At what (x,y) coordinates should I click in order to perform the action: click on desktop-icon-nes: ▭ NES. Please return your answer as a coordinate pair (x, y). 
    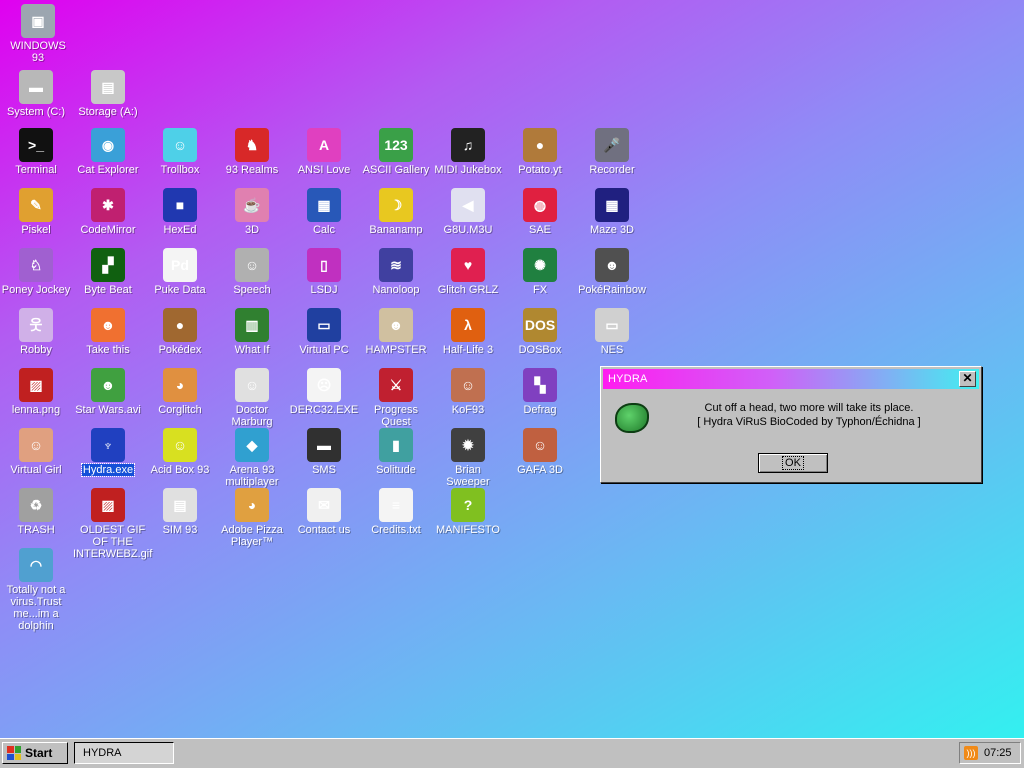
    Looking at the image, I should click on (612, 338).